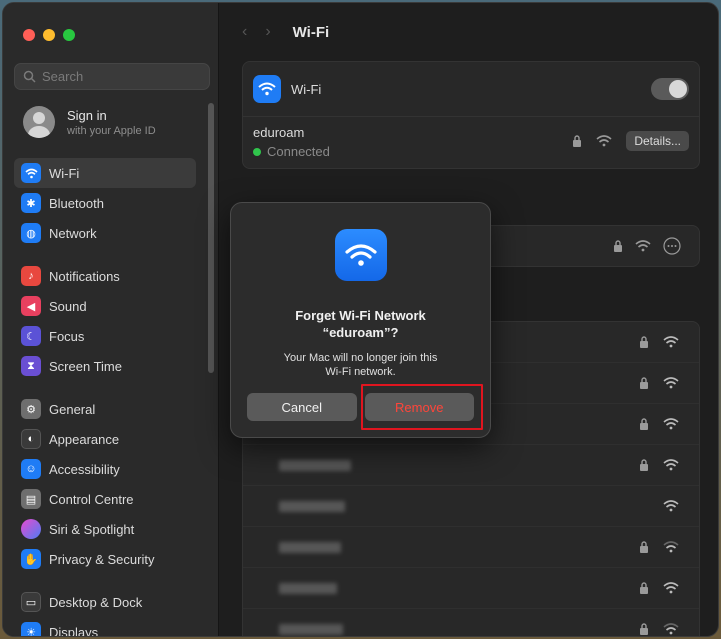 Image resolution: width=721 pixels, height=639 pixels. Describe the element at coordinates (73, 233) in the screenshot. I see `sidebar-item-label: Network` at that location.